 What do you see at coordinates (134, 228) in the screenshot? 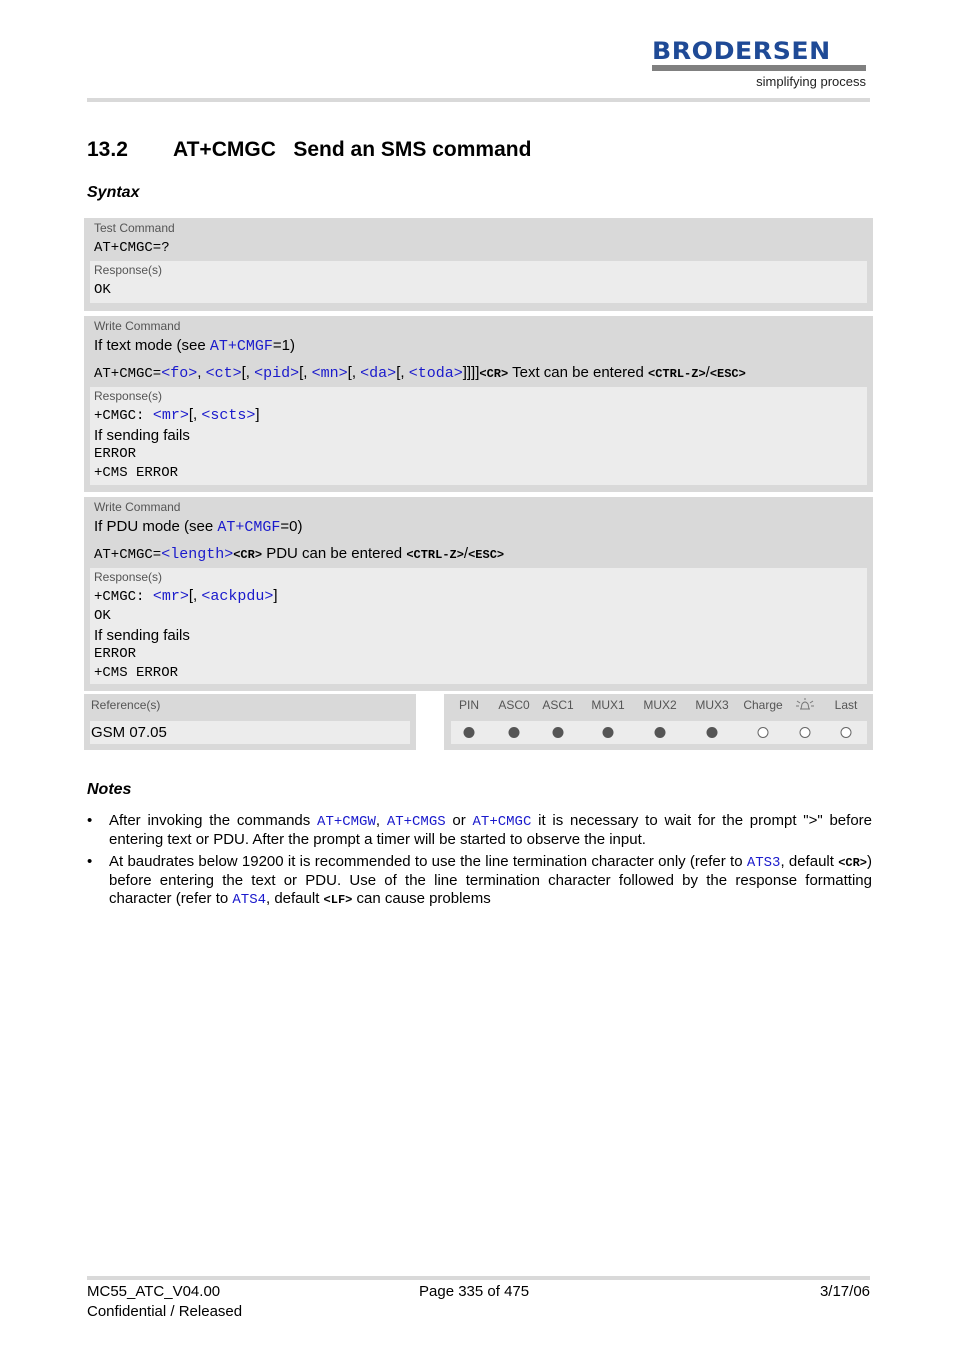
I see `test-command-label: Test Command` at bounding box center [134, 228].